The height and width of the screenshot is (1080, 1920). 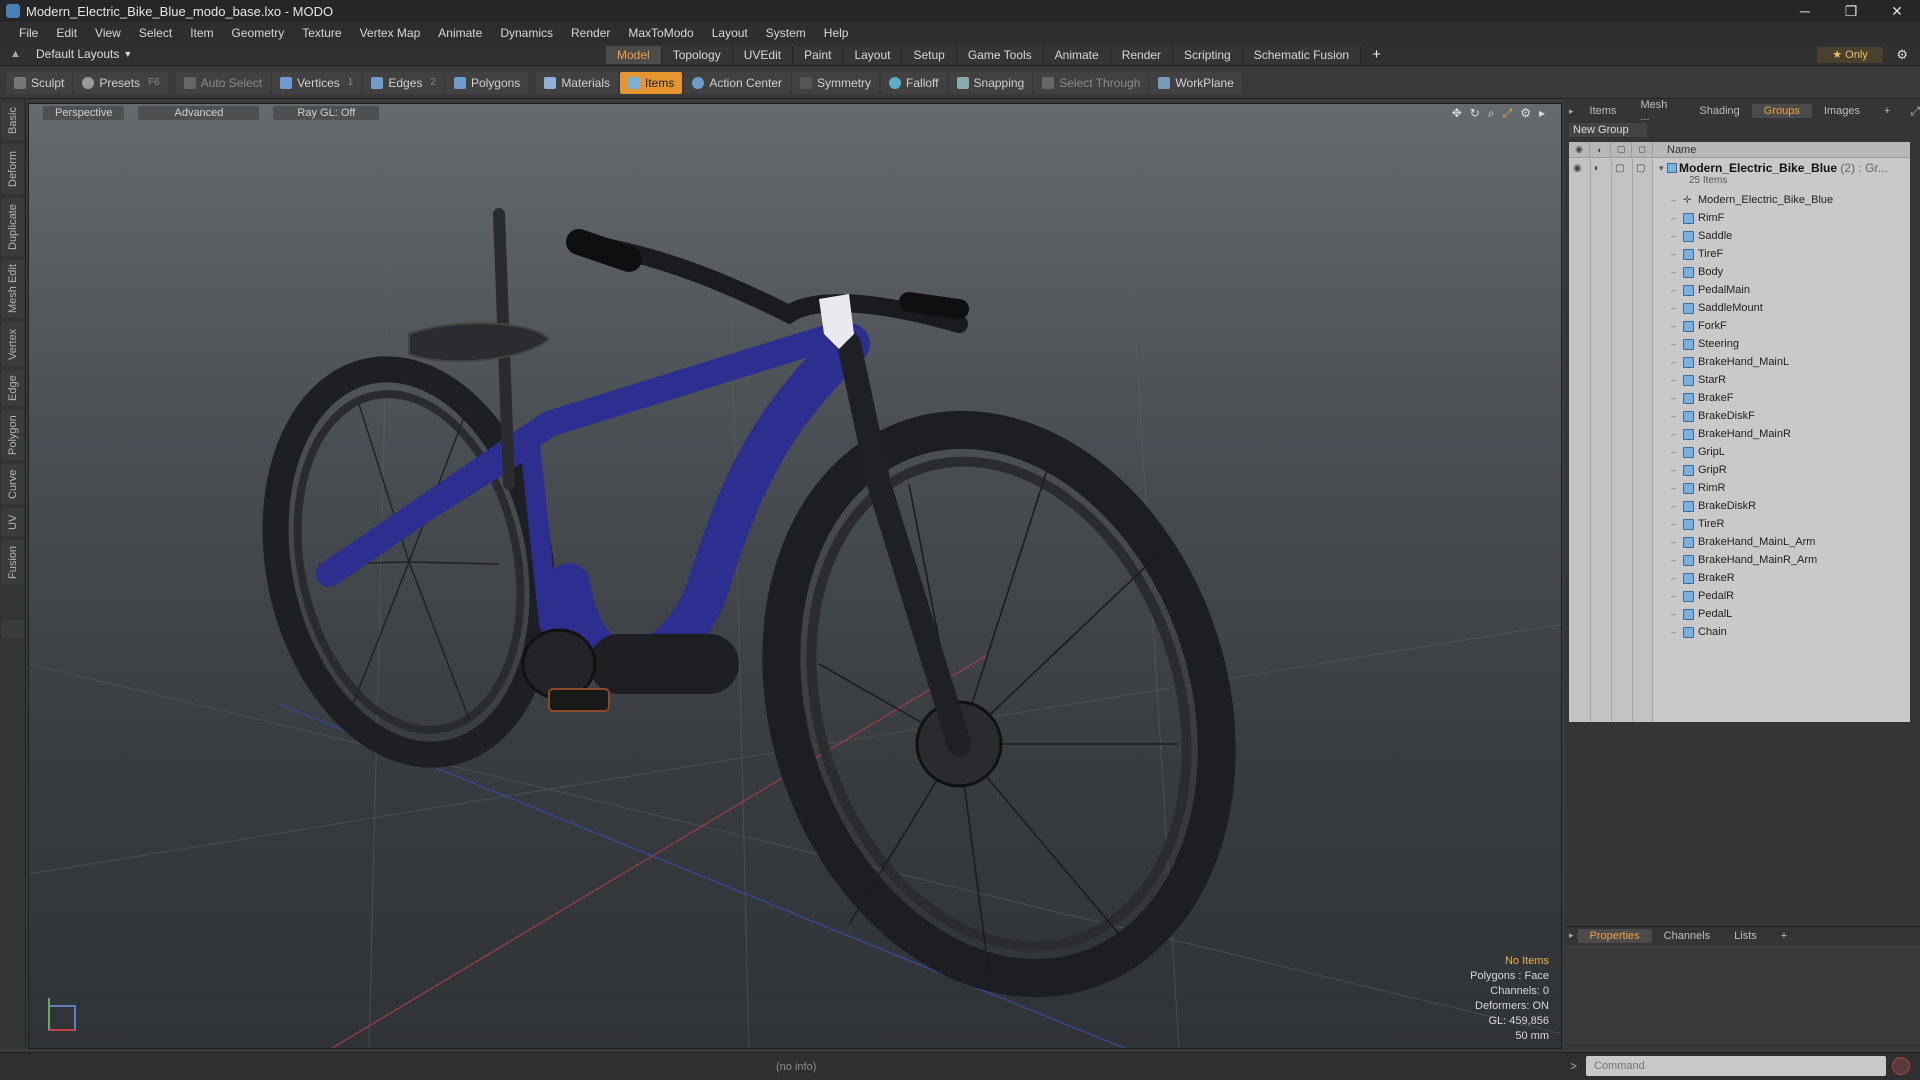 I want to click on render-col-icon: ◐, so click(x=1600, y=149).